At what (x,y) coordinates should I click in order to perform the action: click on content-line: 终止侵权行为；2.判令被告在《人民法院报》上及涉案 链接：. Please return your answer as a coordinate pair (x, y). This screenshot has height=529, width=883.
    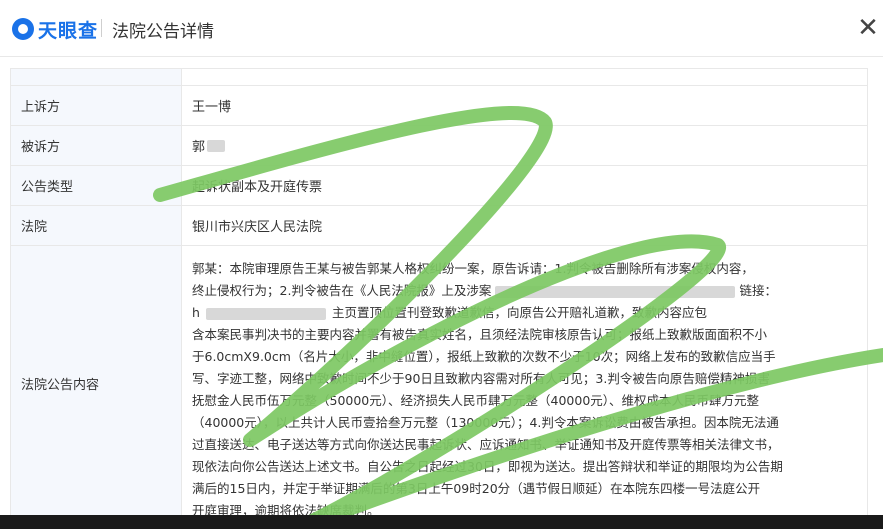
    Looking at the image, I should click on (484, 290).